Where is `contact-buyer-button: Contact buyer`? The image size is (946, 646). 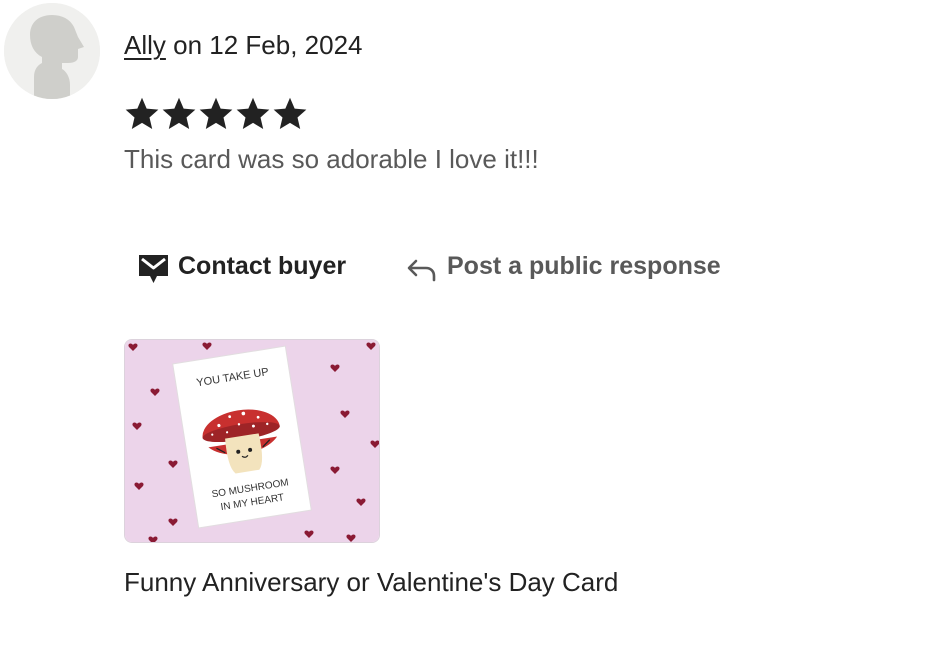 contact-buyer-button: Contact buyer is located at coordinates (242, 266).